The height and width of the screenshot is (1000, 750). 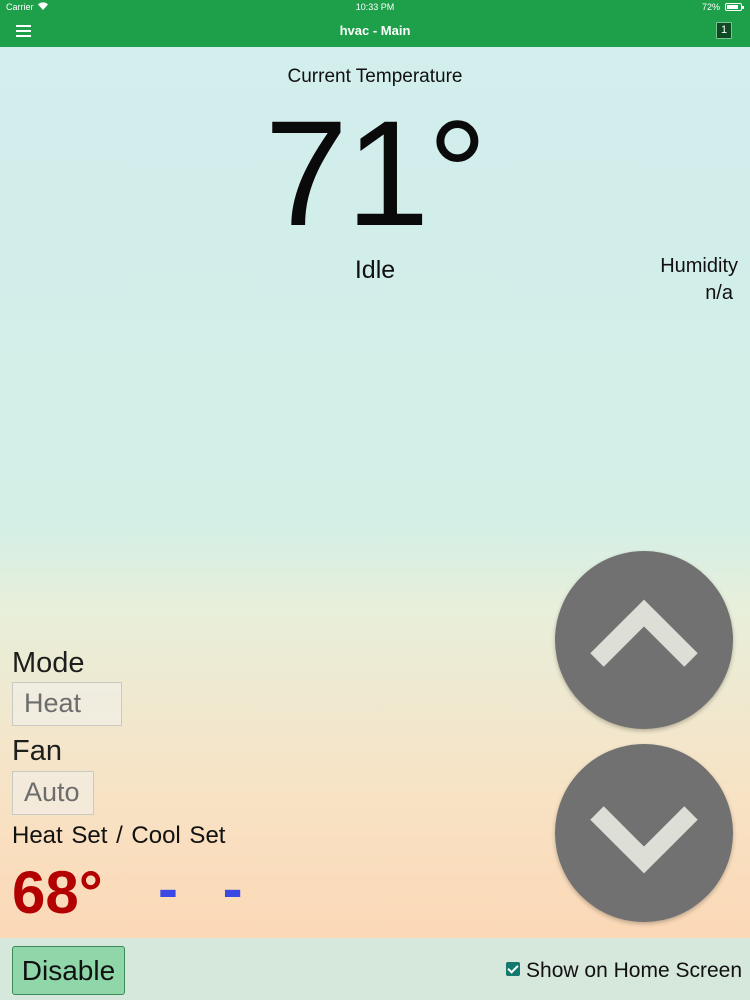 I want to click on hvac-state: Idle, so click(x=375, y=270).